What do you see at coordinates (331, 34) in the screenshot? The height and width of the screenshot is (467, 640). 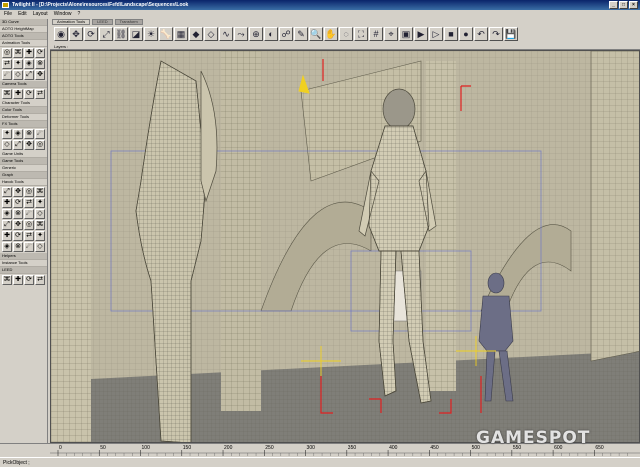 I see `pan-icon: ✋` at bounding box center [331, 34].